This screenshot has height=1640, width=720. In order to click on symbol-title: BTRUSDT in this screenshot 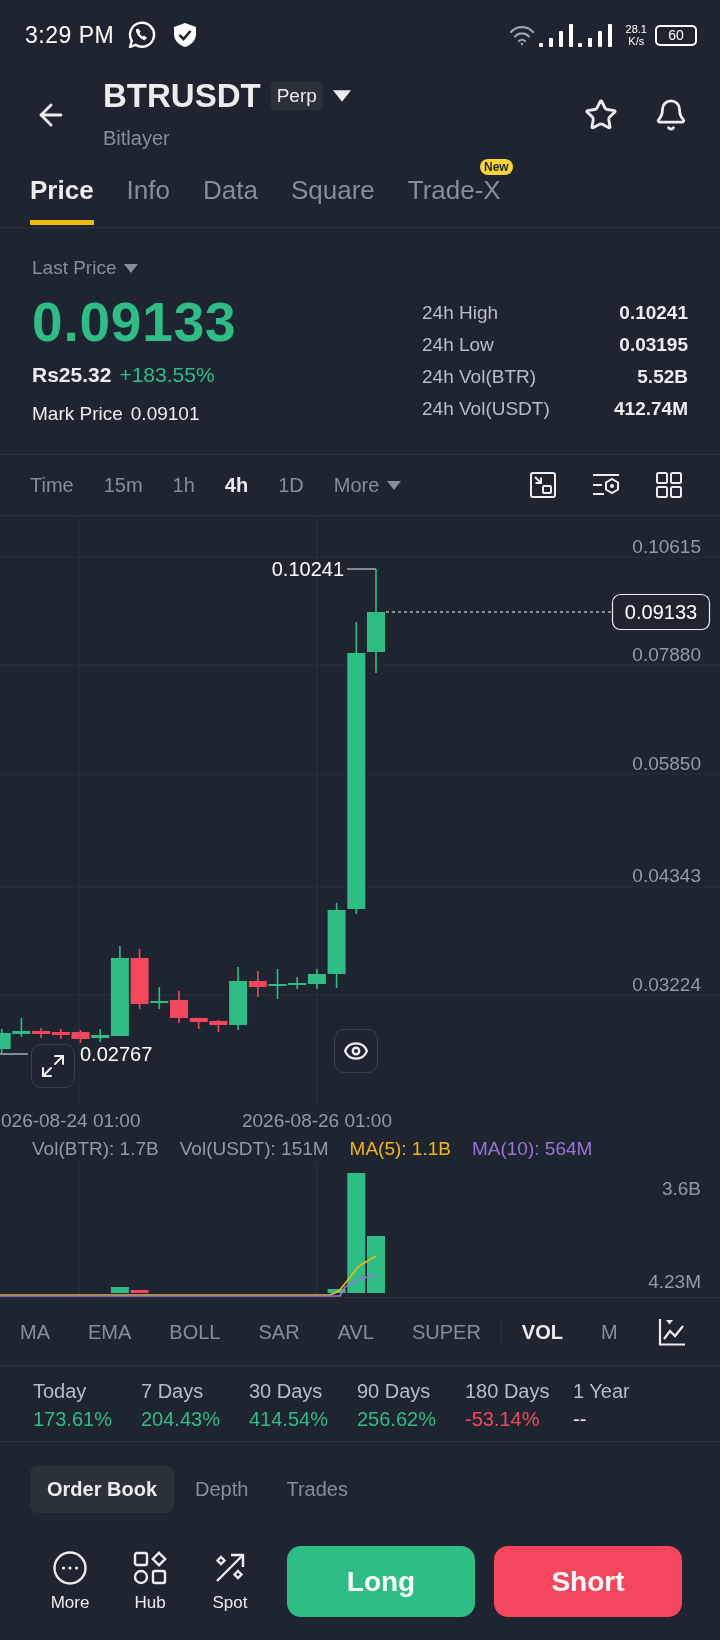, I will do `click(182, 96)`.